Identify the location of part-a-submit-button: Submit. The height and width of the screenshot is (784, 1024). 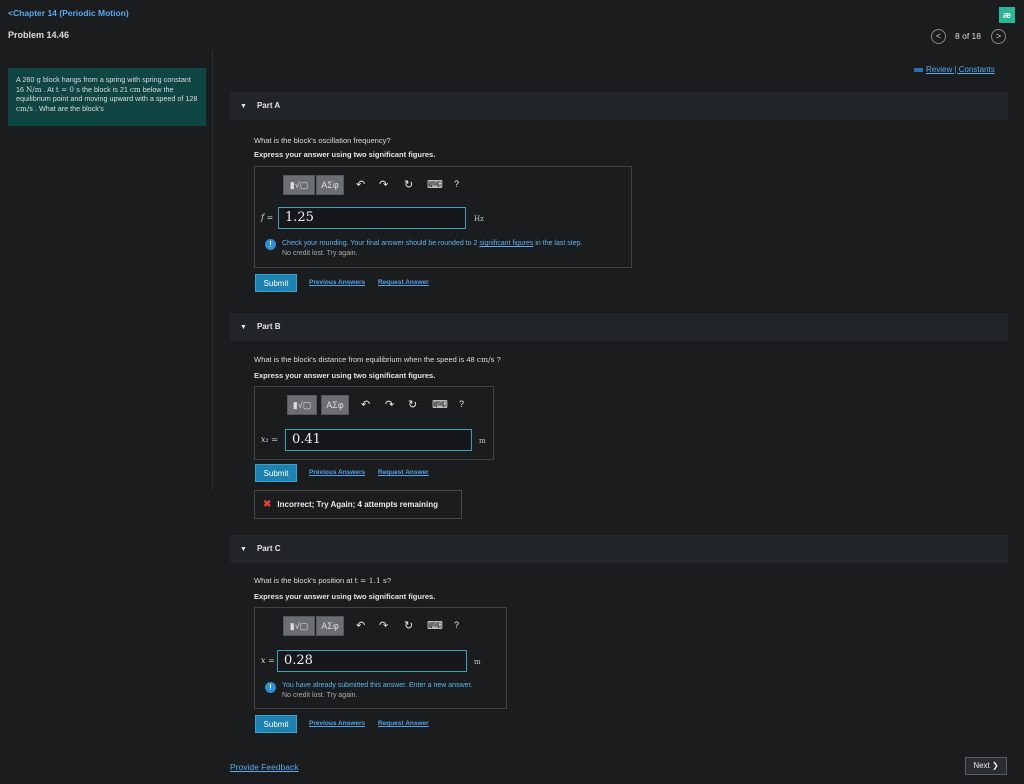
(276, 283).